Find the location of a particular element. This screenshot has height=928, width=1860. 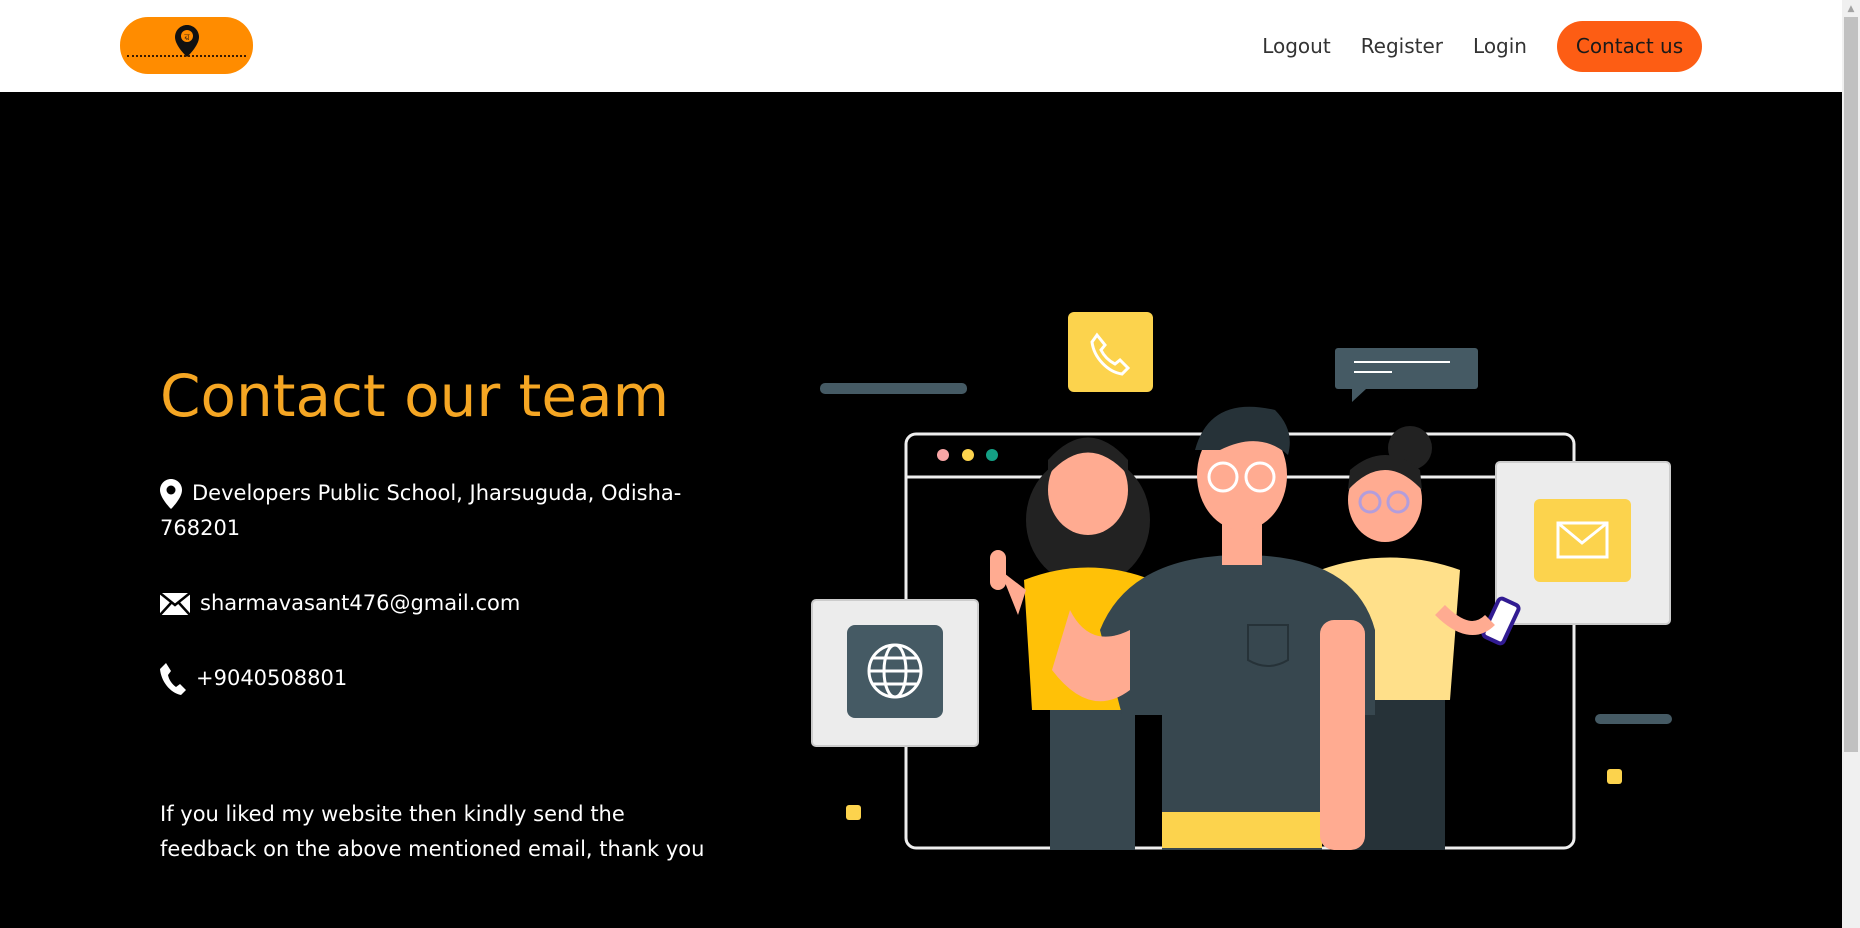

location-pin-logo-icon: ৱ is located at coordinates (186, 41).